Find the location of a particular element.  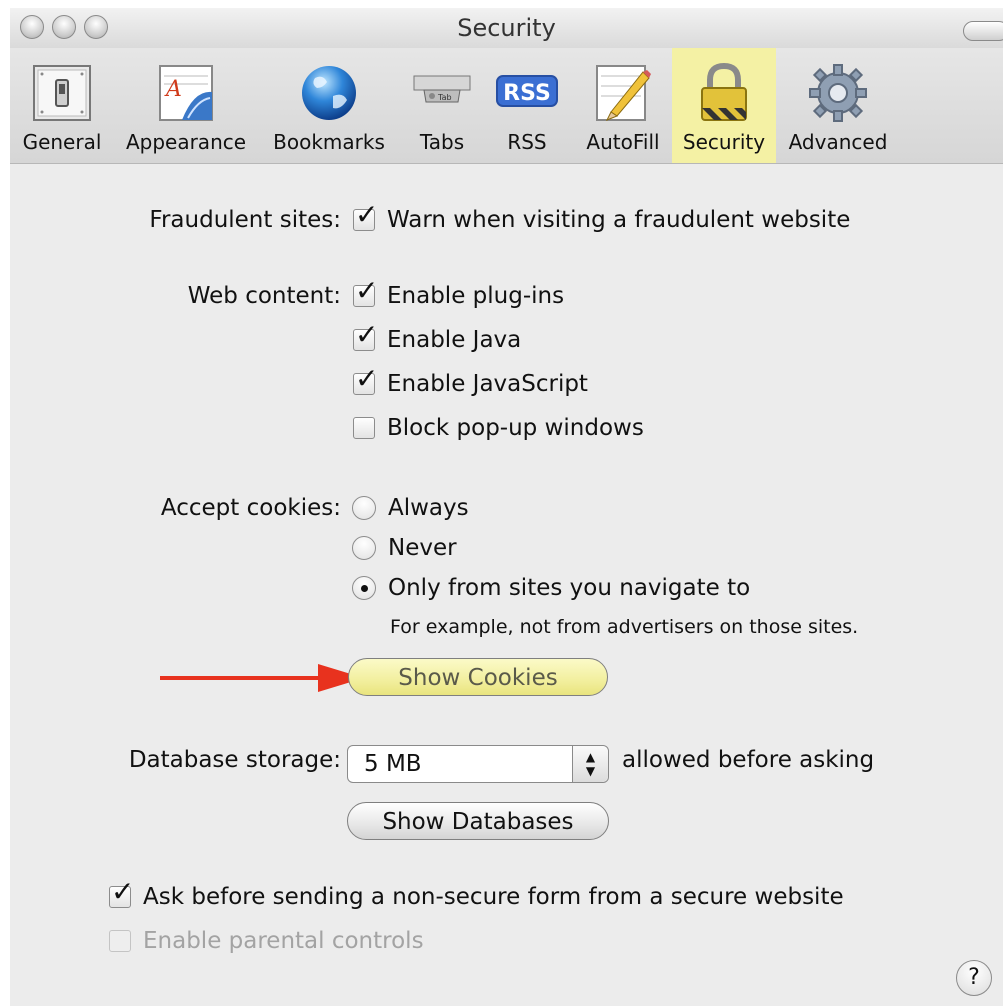

cookies-always-label: Always is located at coordinates (428, 508).